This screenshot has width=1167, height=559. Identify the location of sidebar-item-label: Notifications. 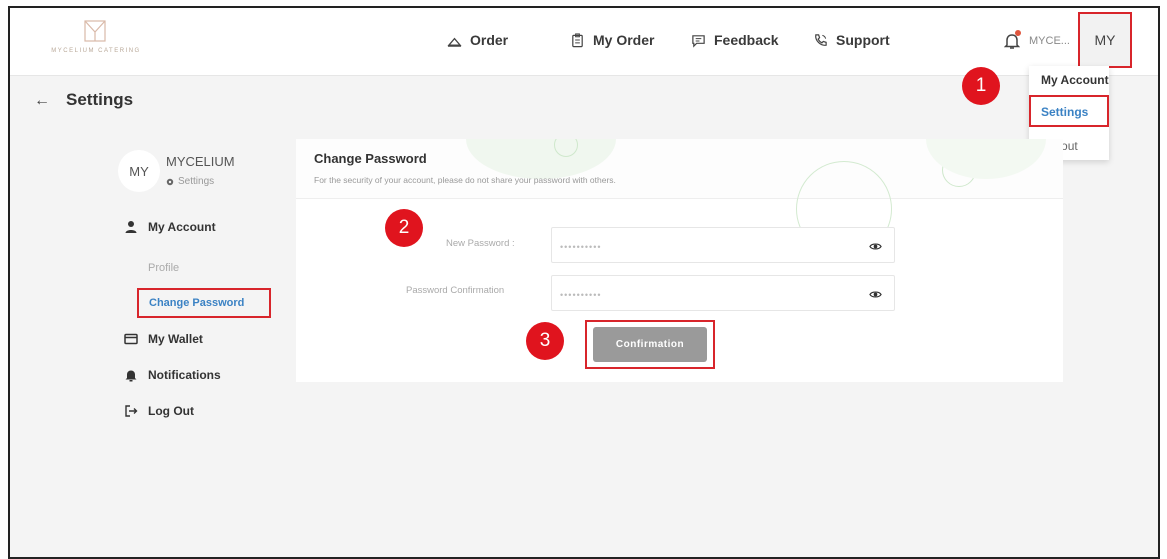
(184, 375).